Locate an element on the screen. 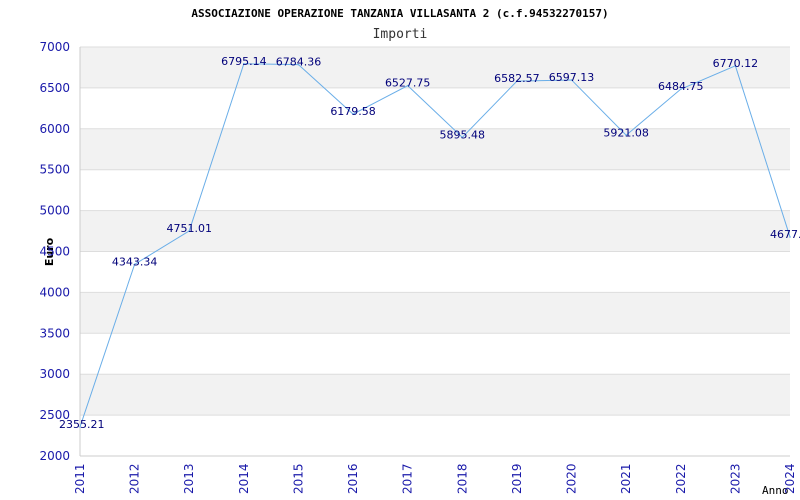  y-tick-label: 4000 is located at coordinates (54, 292).